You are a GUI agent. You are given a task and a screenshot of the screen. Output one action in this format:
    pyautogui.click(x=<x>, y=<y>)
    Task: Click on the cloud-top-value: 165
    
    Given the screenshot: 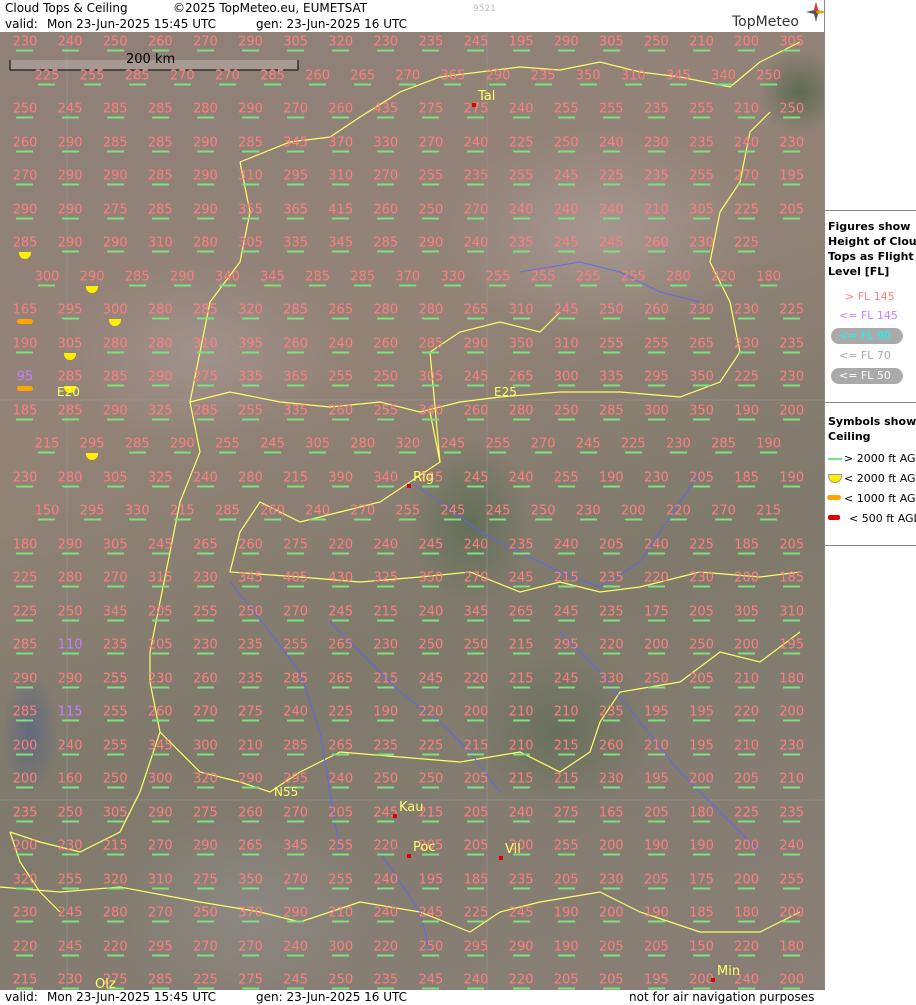 What is the action you would take?
    pyautogui.click(x=611, y=812)
    